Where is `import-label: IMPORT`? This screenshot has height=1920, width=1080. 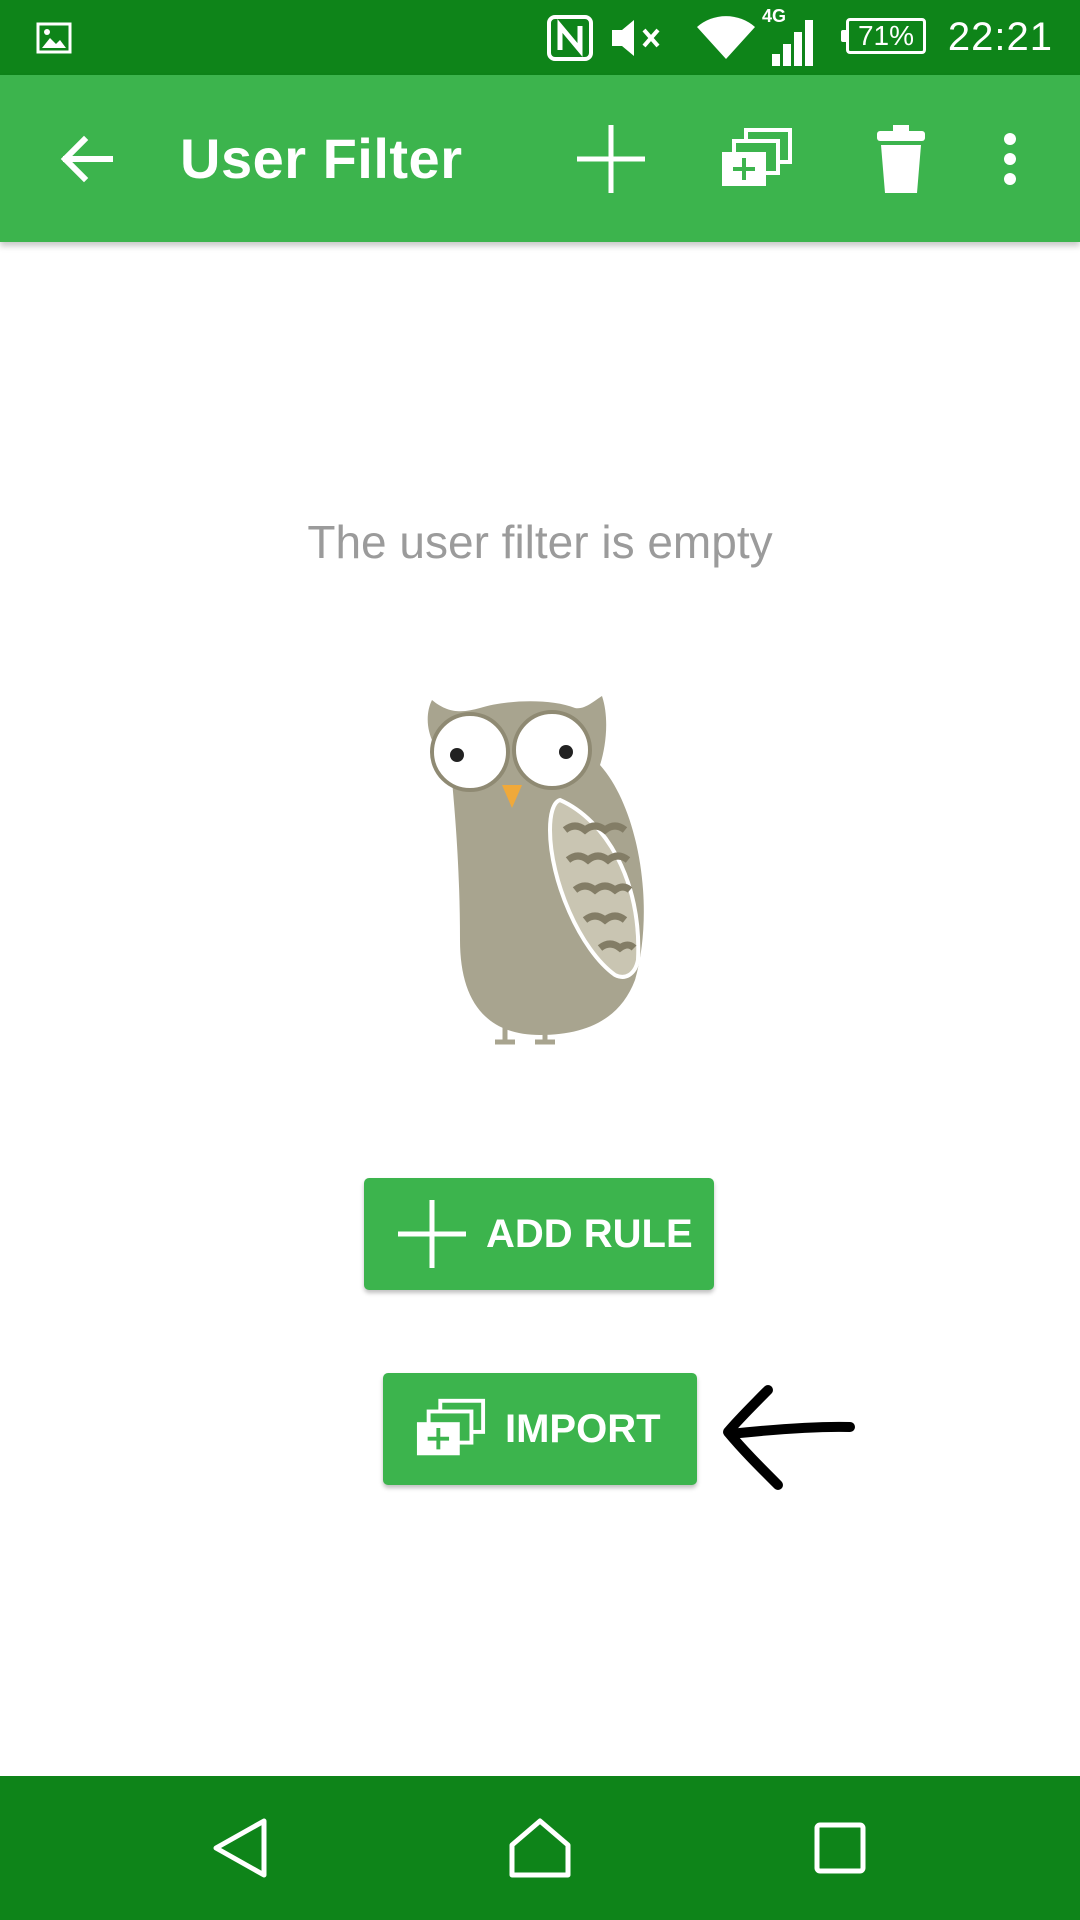 import-label: IMPORT is located at coordinates (583, 1428).